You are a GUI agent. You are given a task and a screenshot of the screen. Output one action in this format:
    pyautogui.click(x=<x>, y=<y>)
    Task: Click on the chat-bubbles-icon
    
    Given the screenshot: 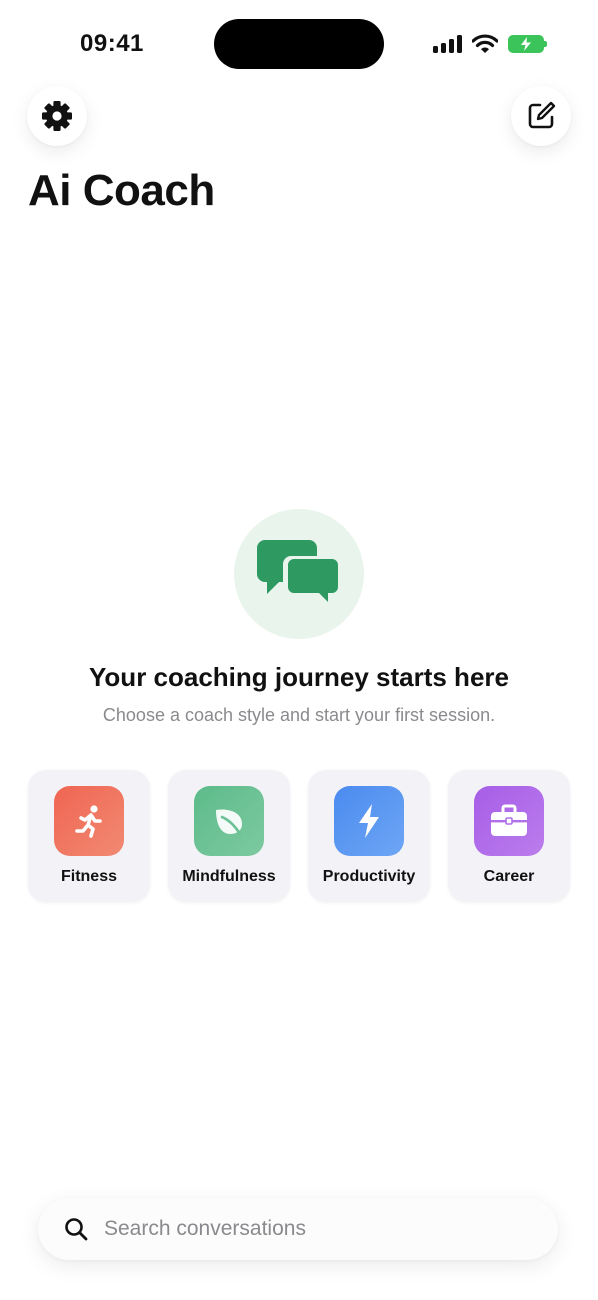 What is the action you would take?
    pyautogui.click(x=299, y=574)
    